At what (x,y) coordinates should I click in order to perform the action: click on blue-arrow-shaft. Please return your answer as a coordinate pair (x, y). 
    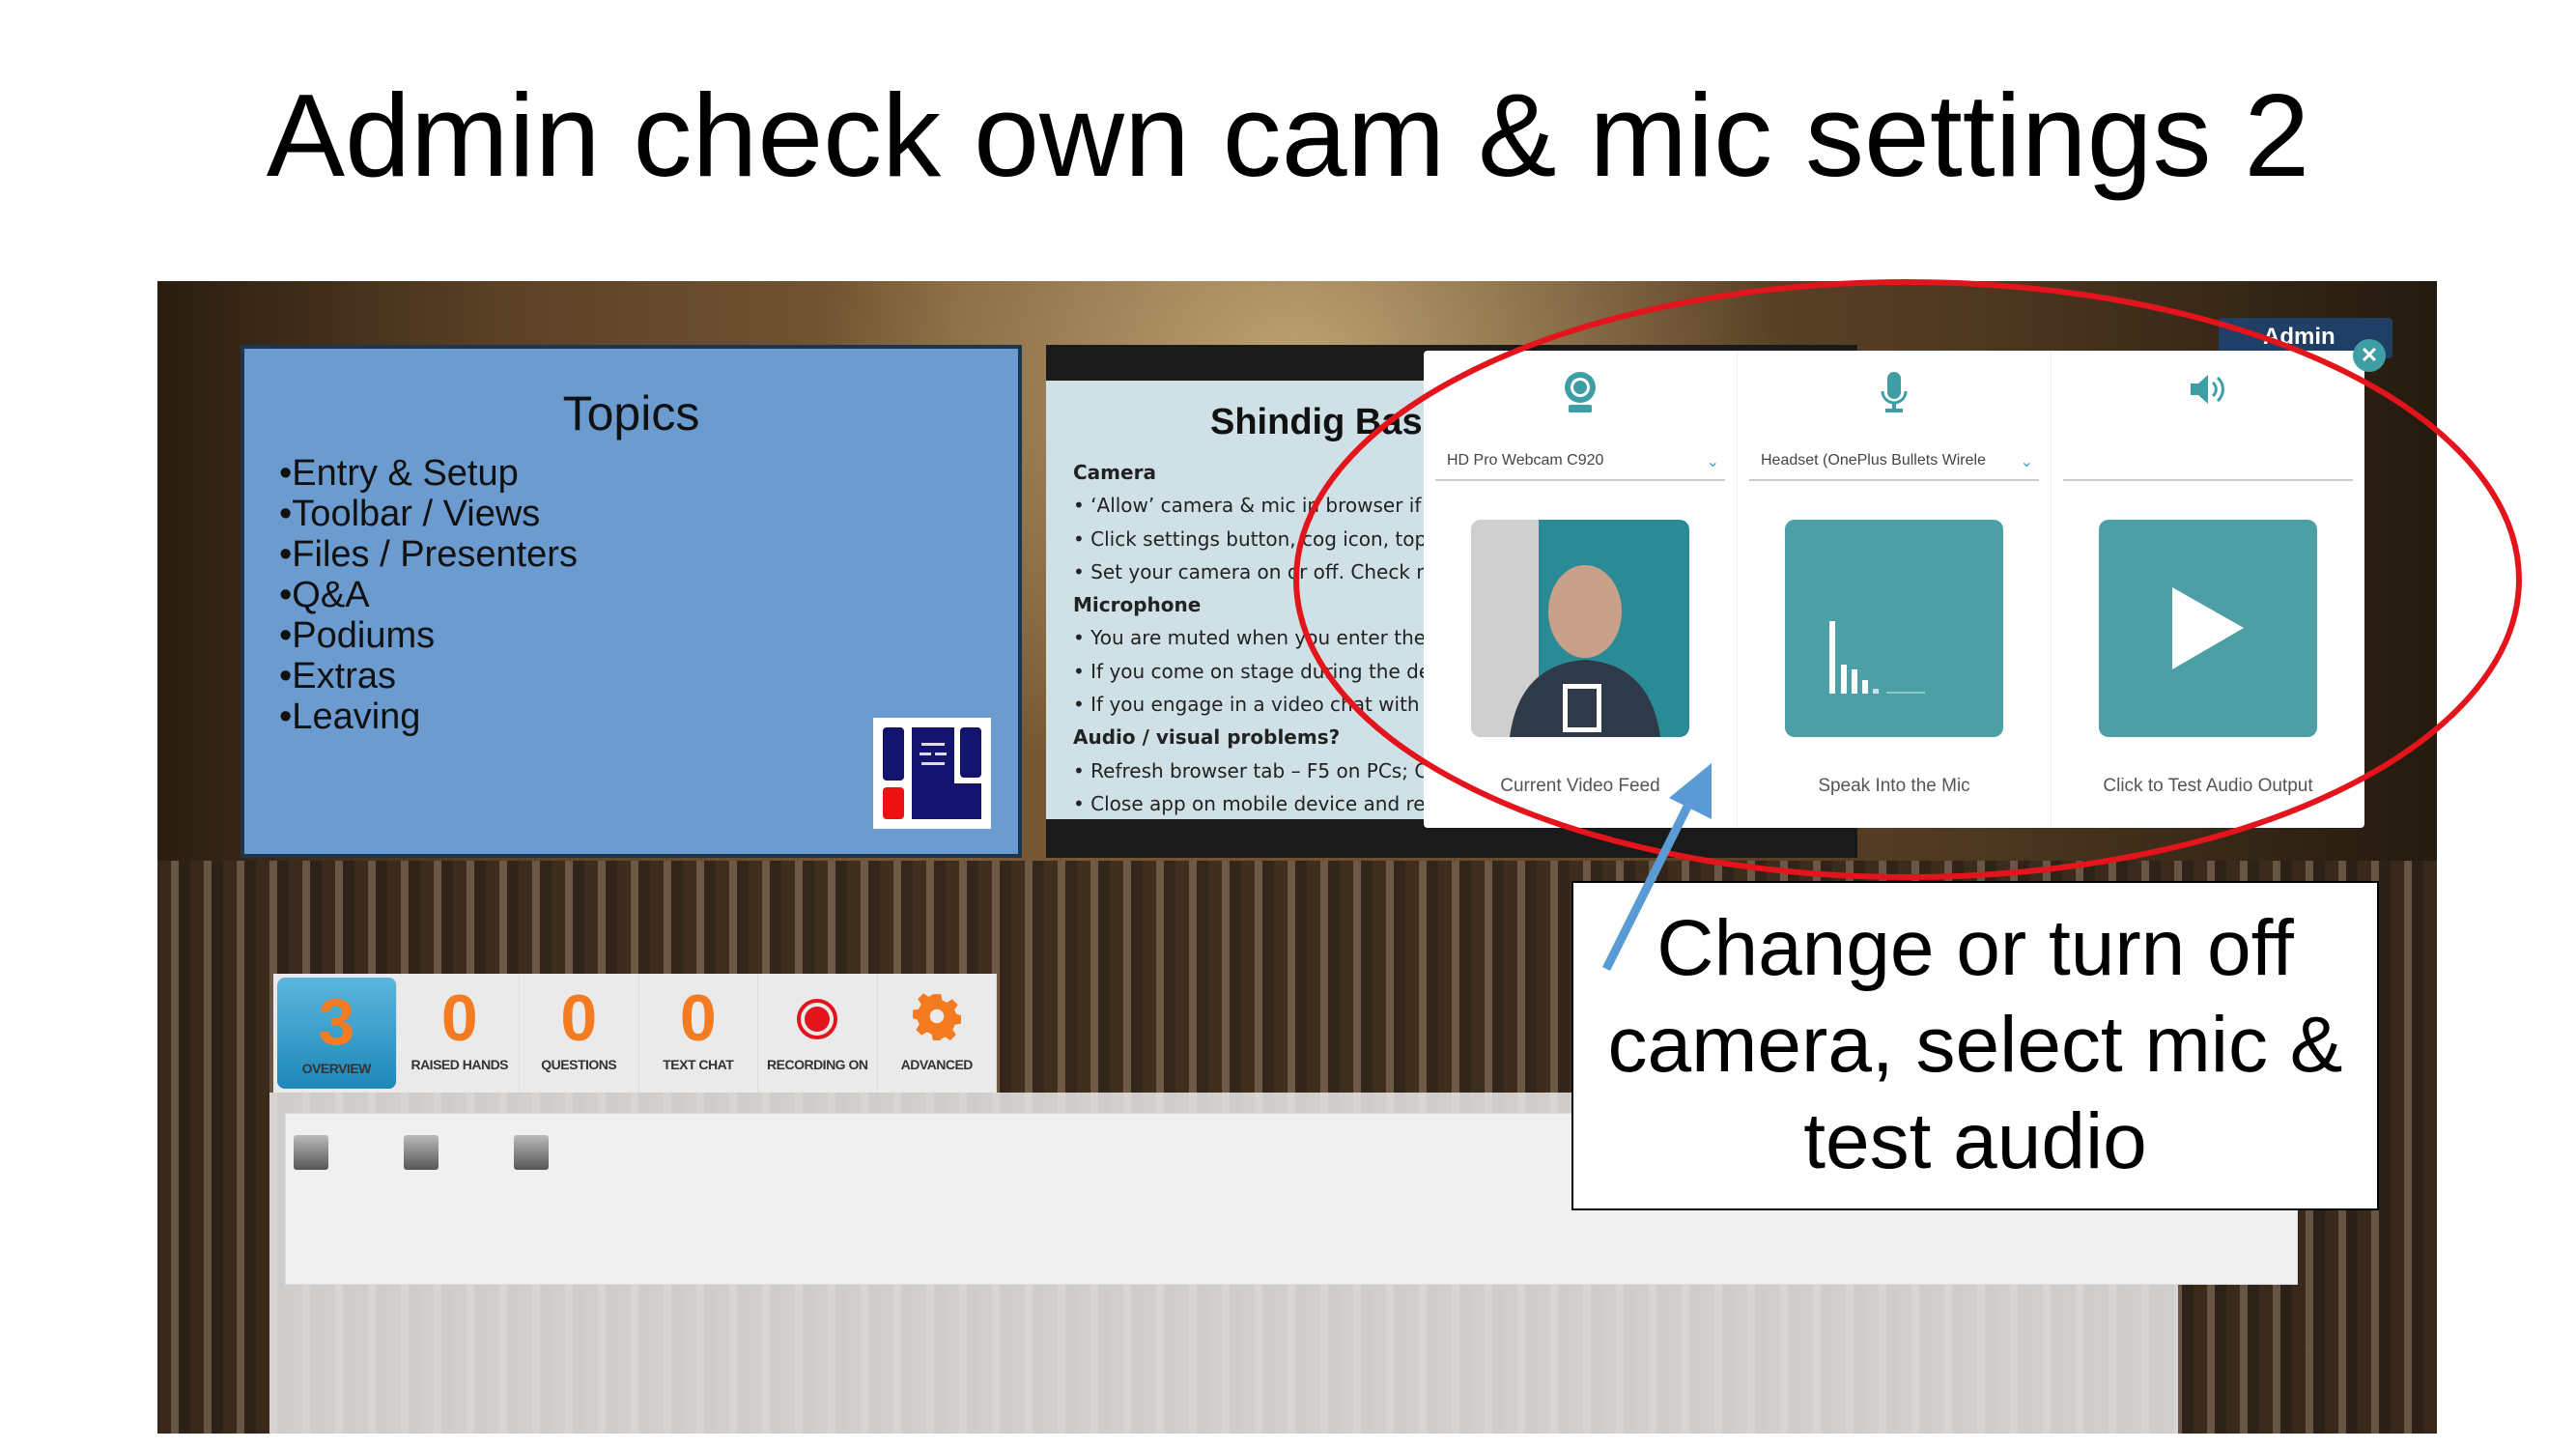
    Looking at the image, I should click on (1649, 883).